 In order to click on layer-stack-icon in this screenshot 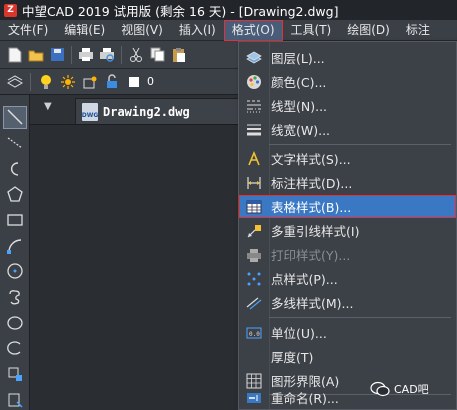, I will do `click(254, 58)`.